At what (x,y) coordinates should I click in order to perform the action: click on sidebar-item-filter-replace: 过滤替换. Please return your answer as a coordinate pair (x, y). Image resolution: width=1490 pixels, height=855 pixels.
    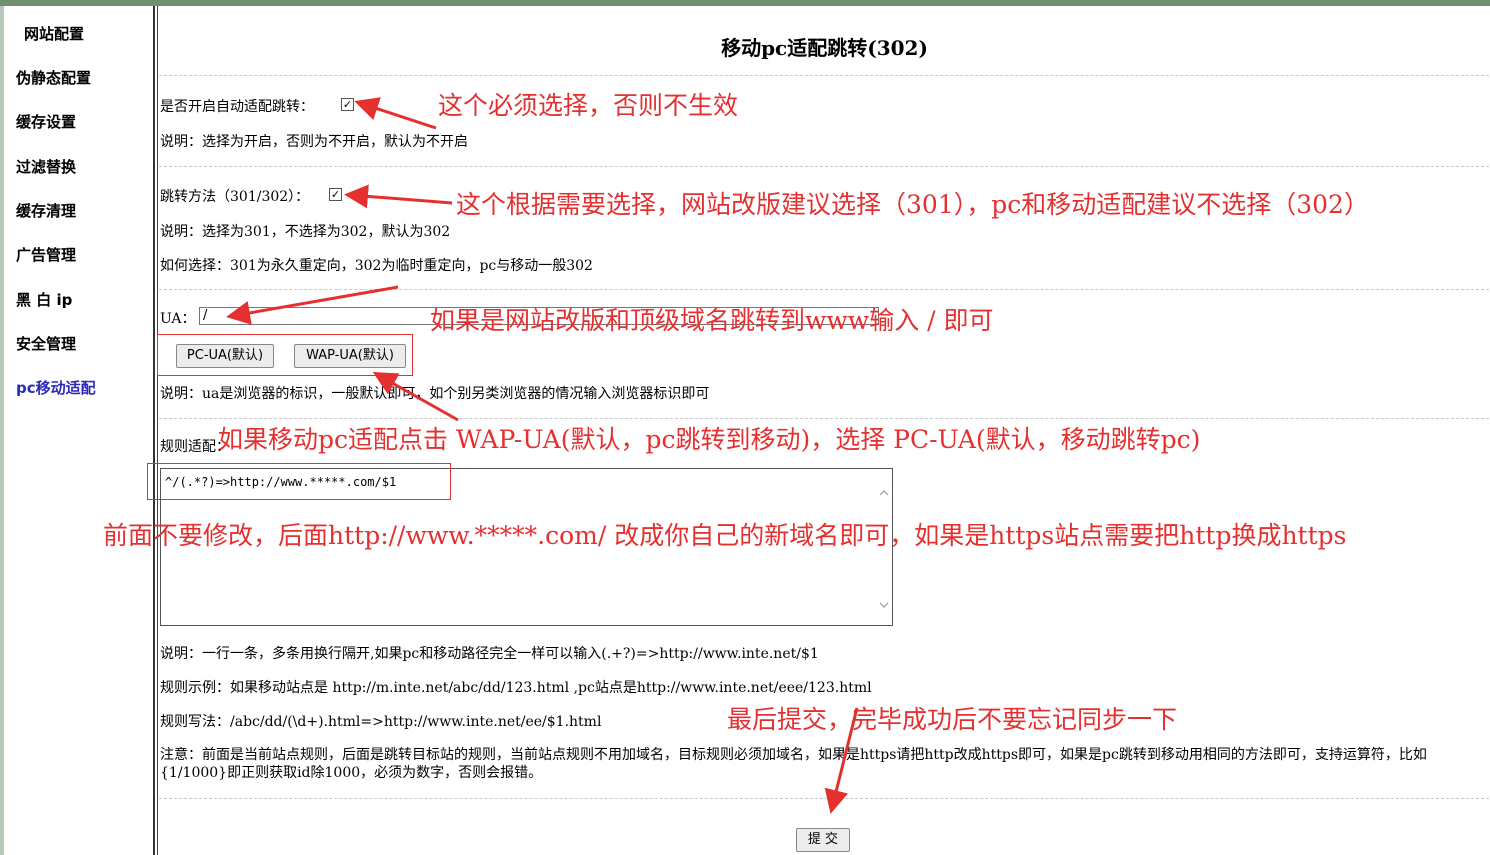
    Looking at the image, I should click on (46, 166).